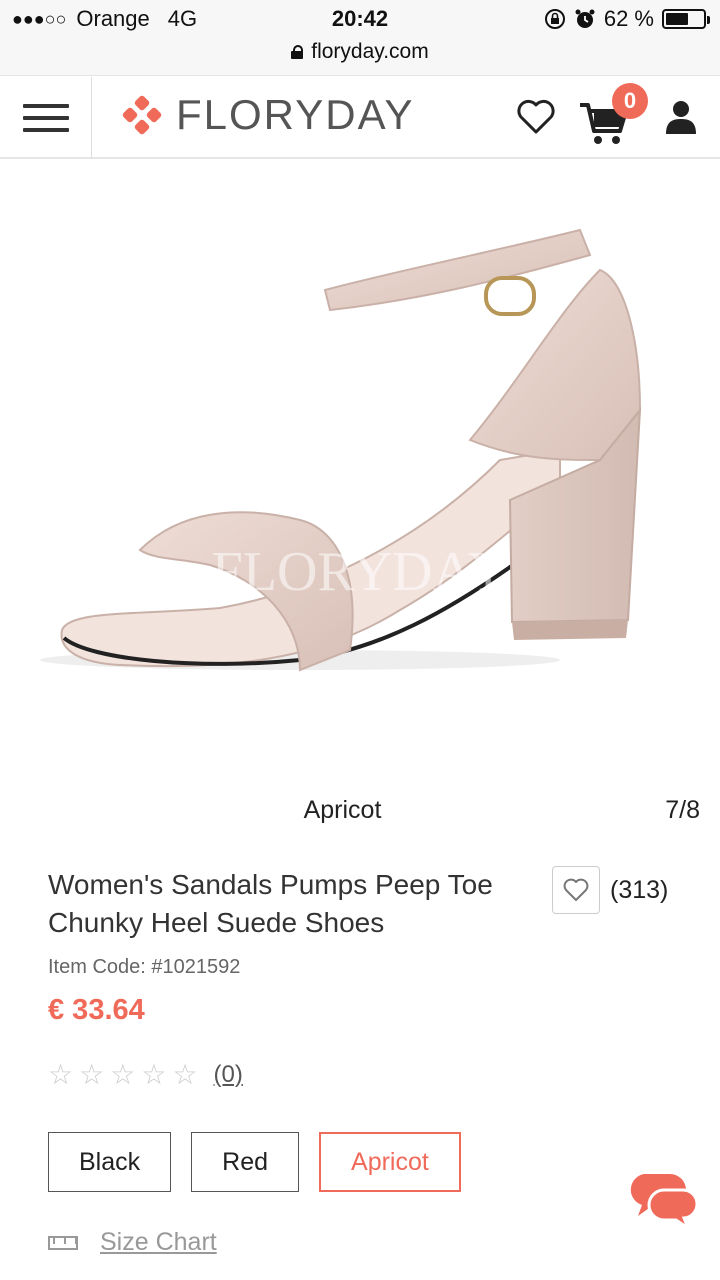  What do you see at coordinates (681, 117) in the screenshot?
I see `account-icon` at bounding box center [681, 117].